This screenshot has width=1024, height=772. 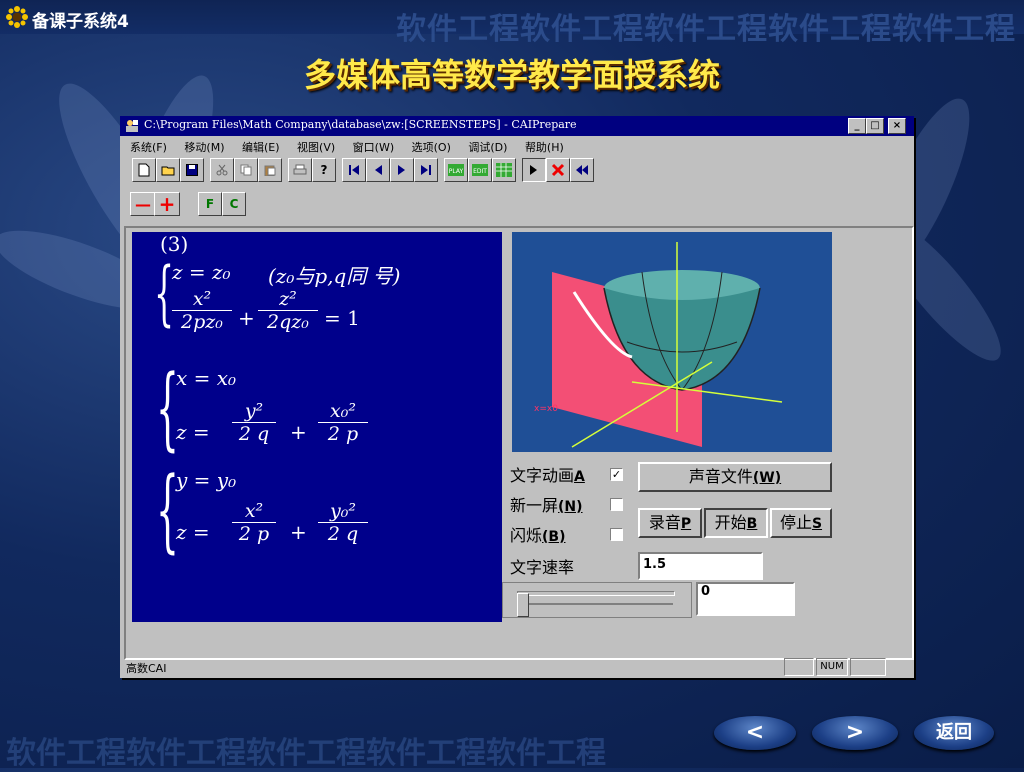 What do you see at coordinates (523, 605) in the screenshot?
I see `slider-thumb` at bounding box center [523, 605].